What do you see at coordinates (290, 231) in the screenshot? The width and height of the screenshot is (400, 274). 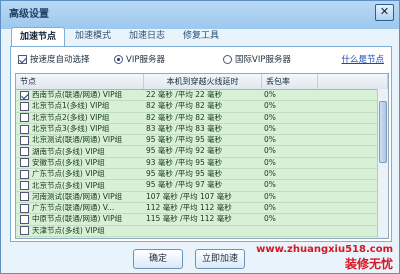 I see `loss-cell` at bounding box center [290, 231].